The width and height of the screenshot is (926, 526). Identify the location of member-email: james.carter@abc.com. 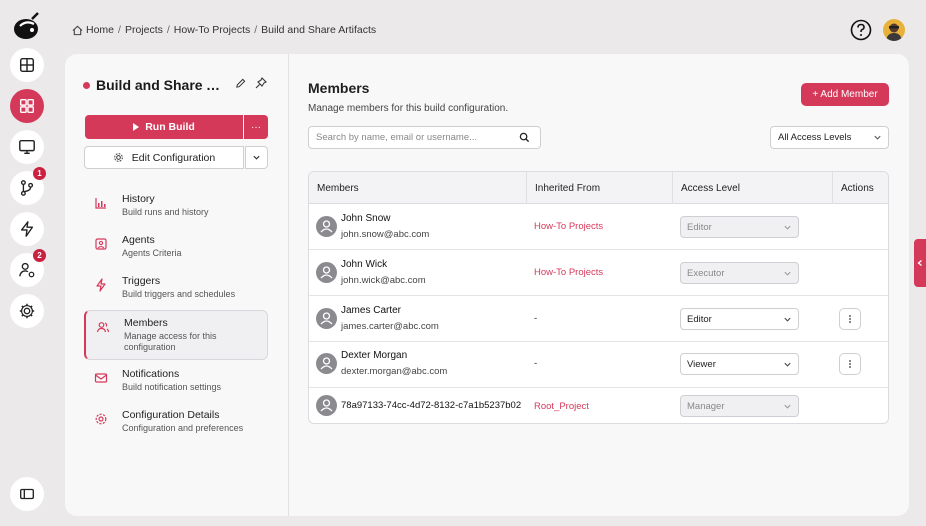
(390, 326).